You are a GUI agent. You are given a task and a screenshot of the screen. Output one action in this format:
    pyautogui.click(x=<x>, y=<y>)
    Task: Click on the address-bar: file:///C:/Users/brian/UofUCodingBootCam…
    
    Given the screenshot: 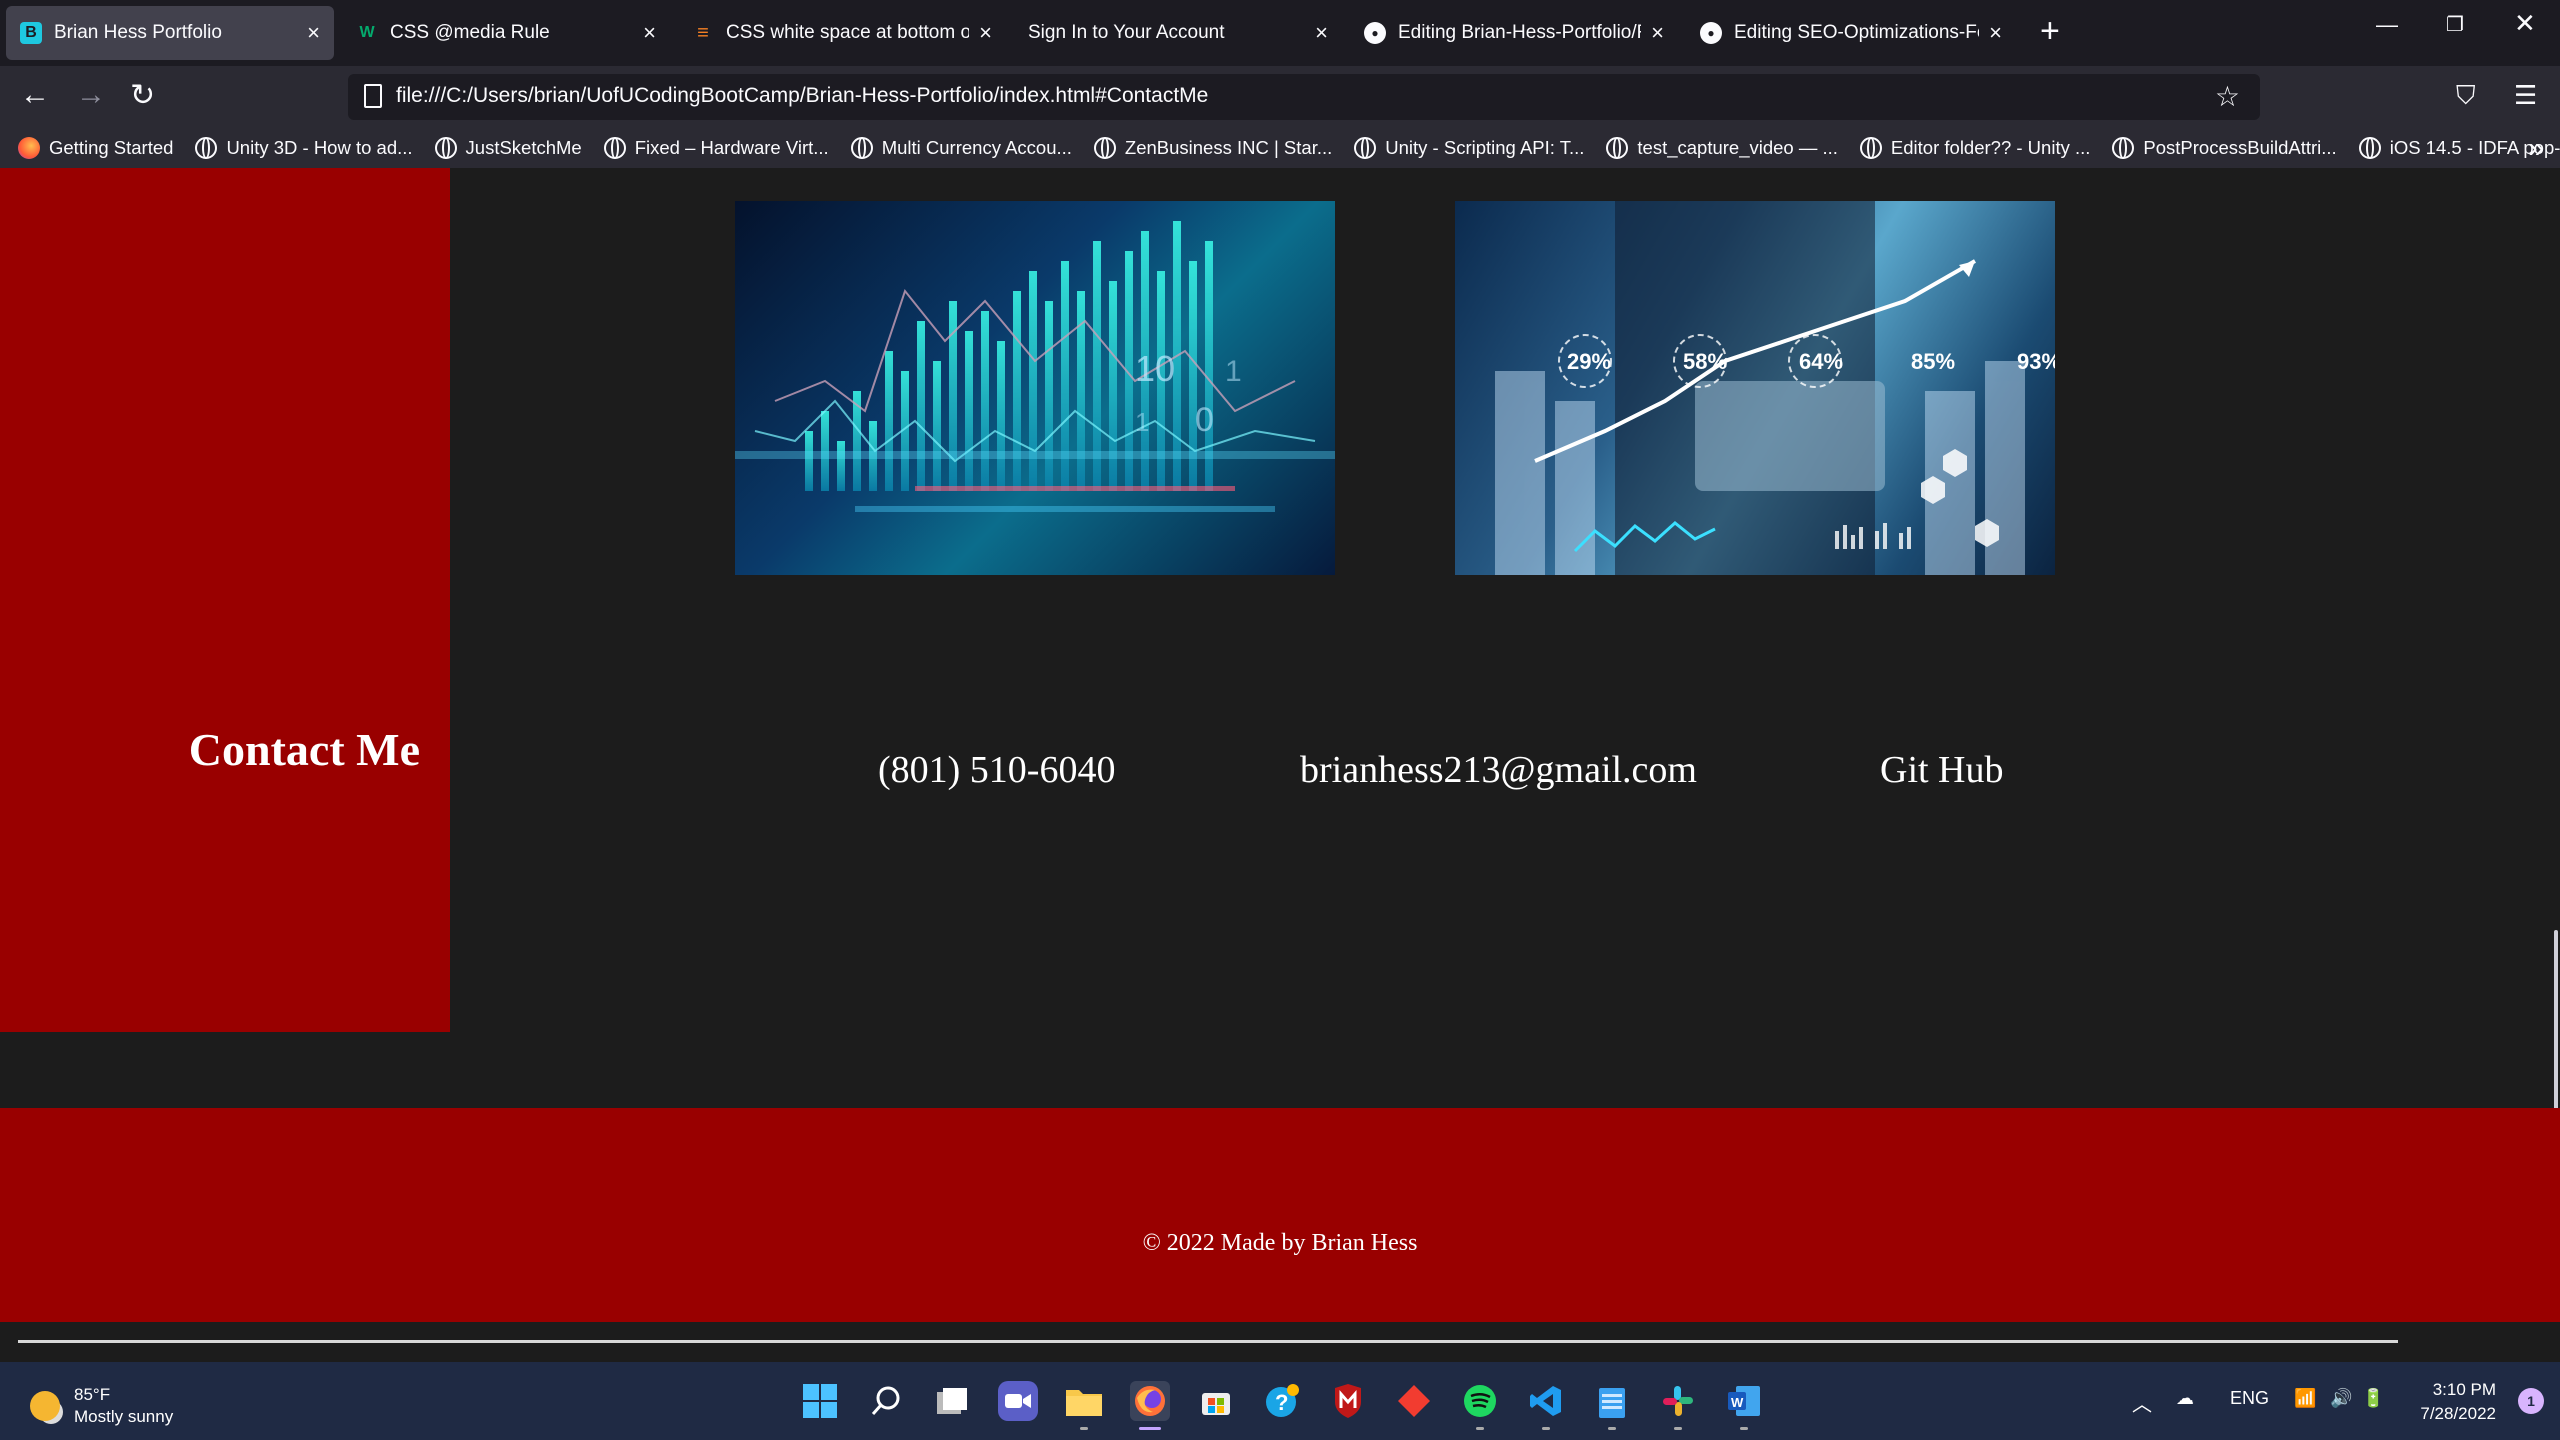 What is the action you would take?
    pyautogui.click(x=1304, y=97)
    